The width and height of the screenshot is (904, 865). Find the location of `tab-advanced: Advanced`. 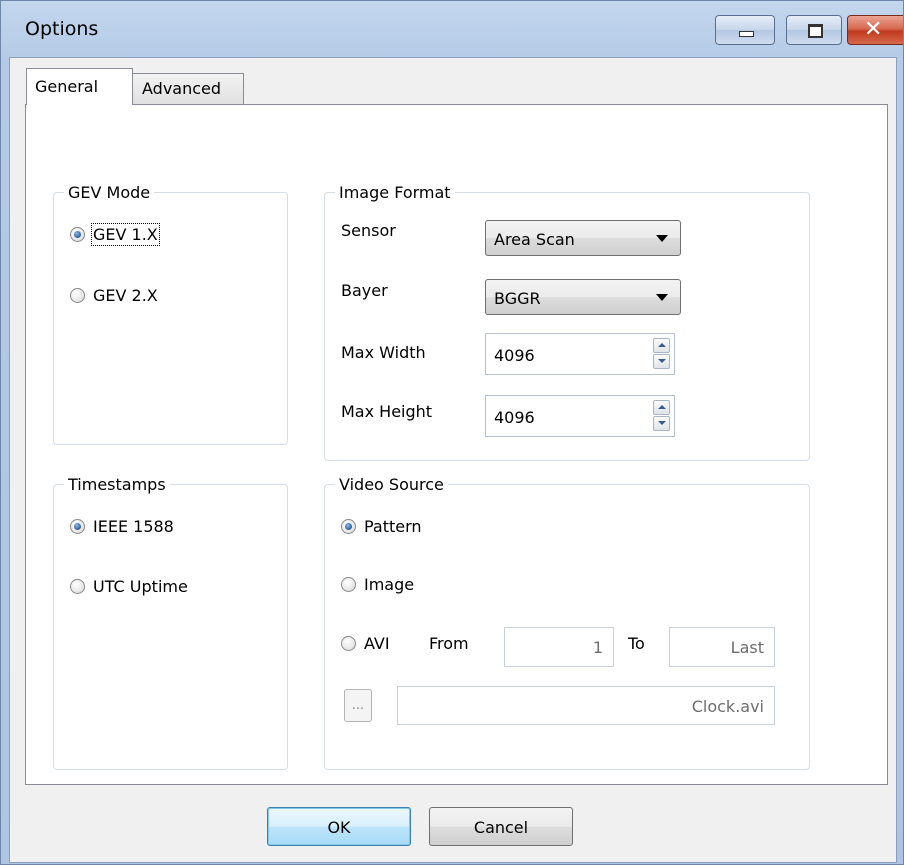

tab-advanced: Advanced is located at coordinates (188, 89).